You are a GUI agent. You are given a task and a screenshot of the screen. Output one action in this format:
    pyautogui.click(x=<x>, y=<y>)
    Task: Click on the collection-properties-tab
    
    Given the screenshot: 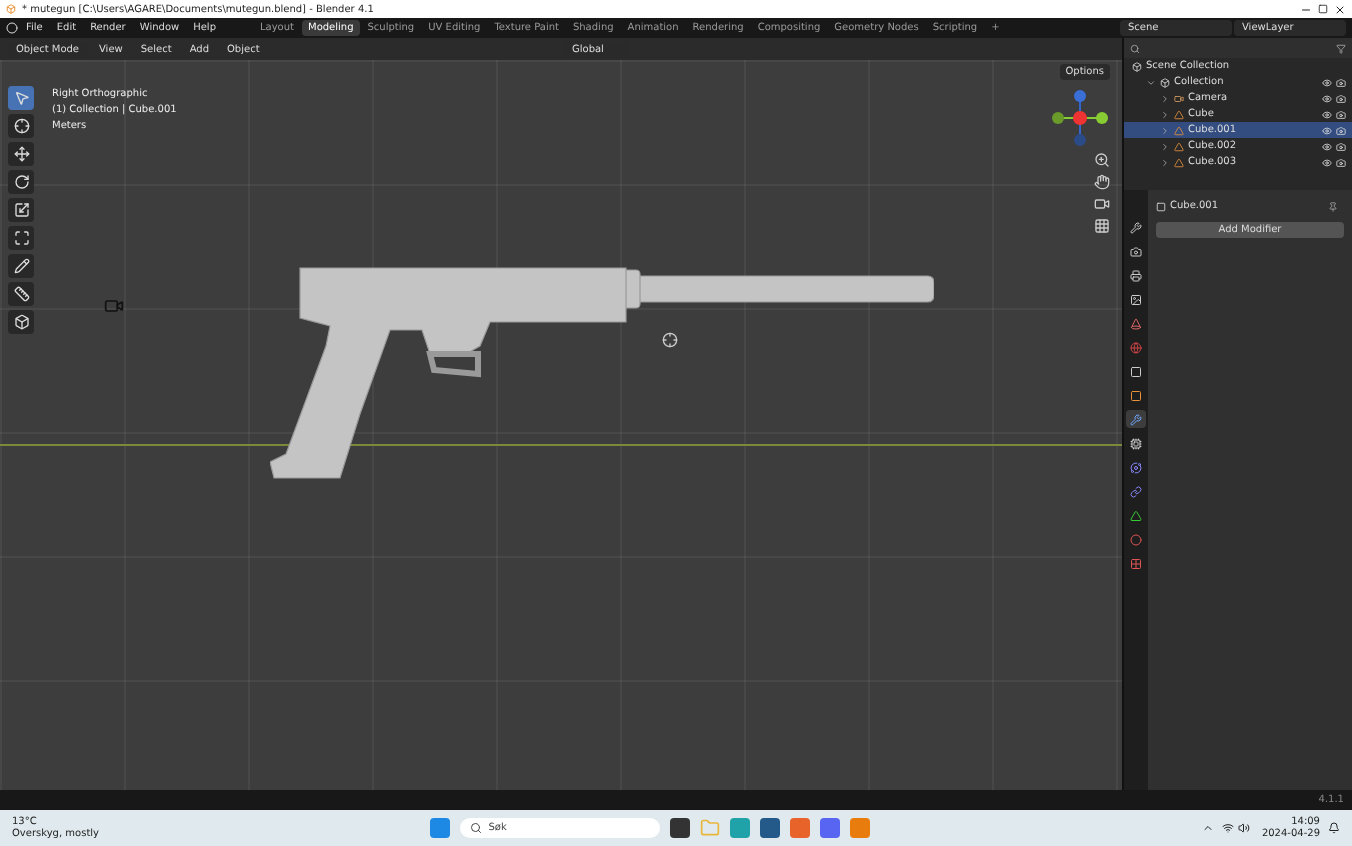 What is the action you would take?
    pyautogui.click(x=1136, y=371)
    